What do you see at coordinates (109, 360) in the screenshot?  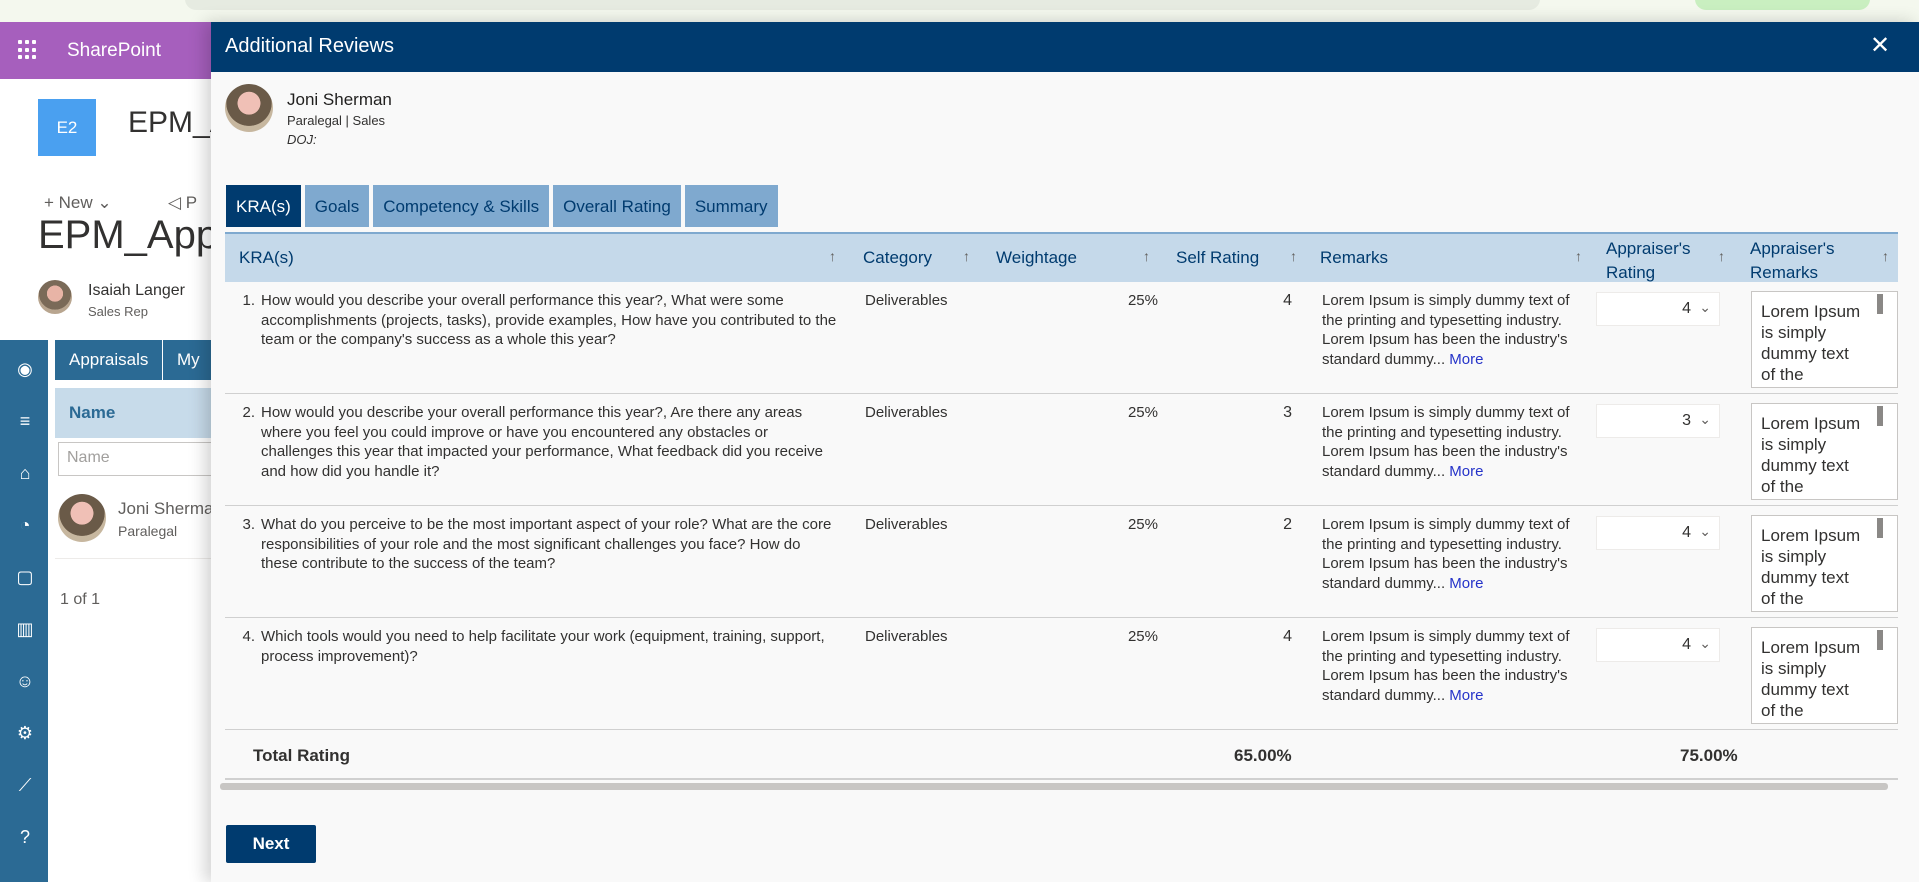 I see `tab-appraisals: Appraisals` at bounding box center [109, 360].